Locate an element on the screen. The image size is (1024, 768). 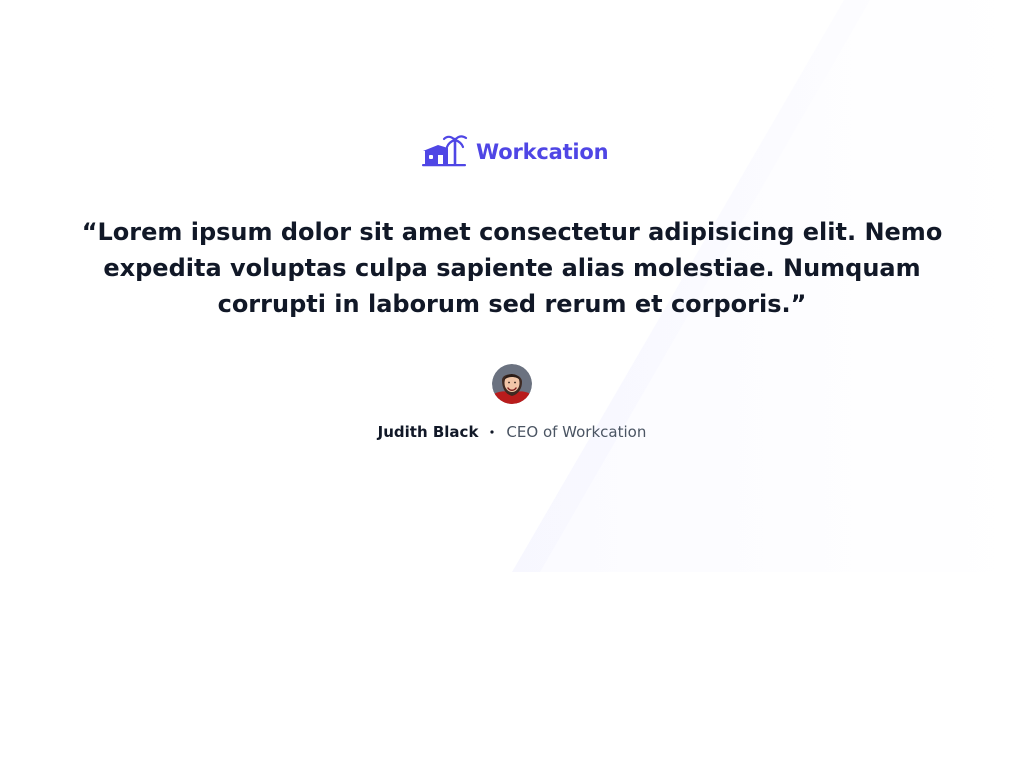
author-name: Judith Black is located at coordinates (428, 432).